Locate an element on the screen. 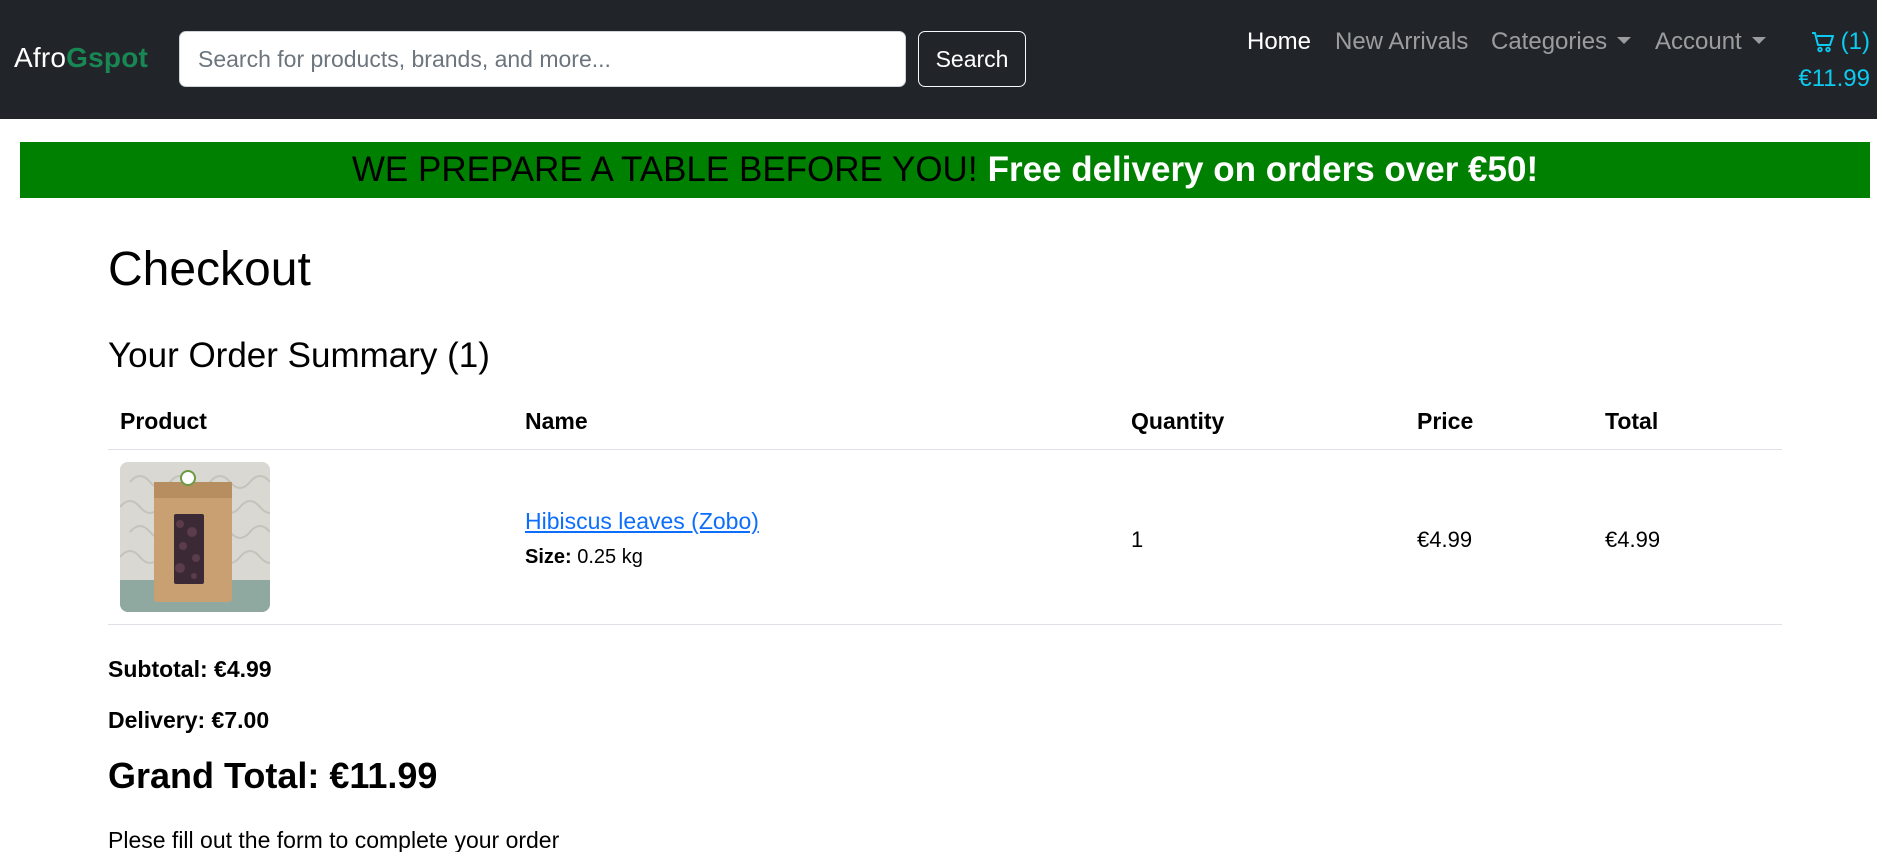 The height and width of the screenshot is (852, 1877). search-button: Search is located at coordinates (972, 59).